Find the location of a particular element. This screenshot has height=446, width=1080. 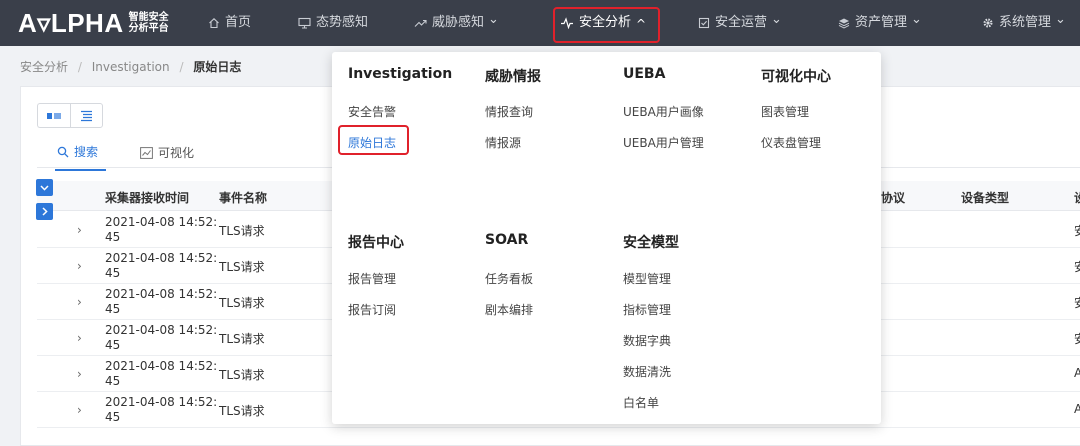

gear-icon is located at coordinates (988, 23).